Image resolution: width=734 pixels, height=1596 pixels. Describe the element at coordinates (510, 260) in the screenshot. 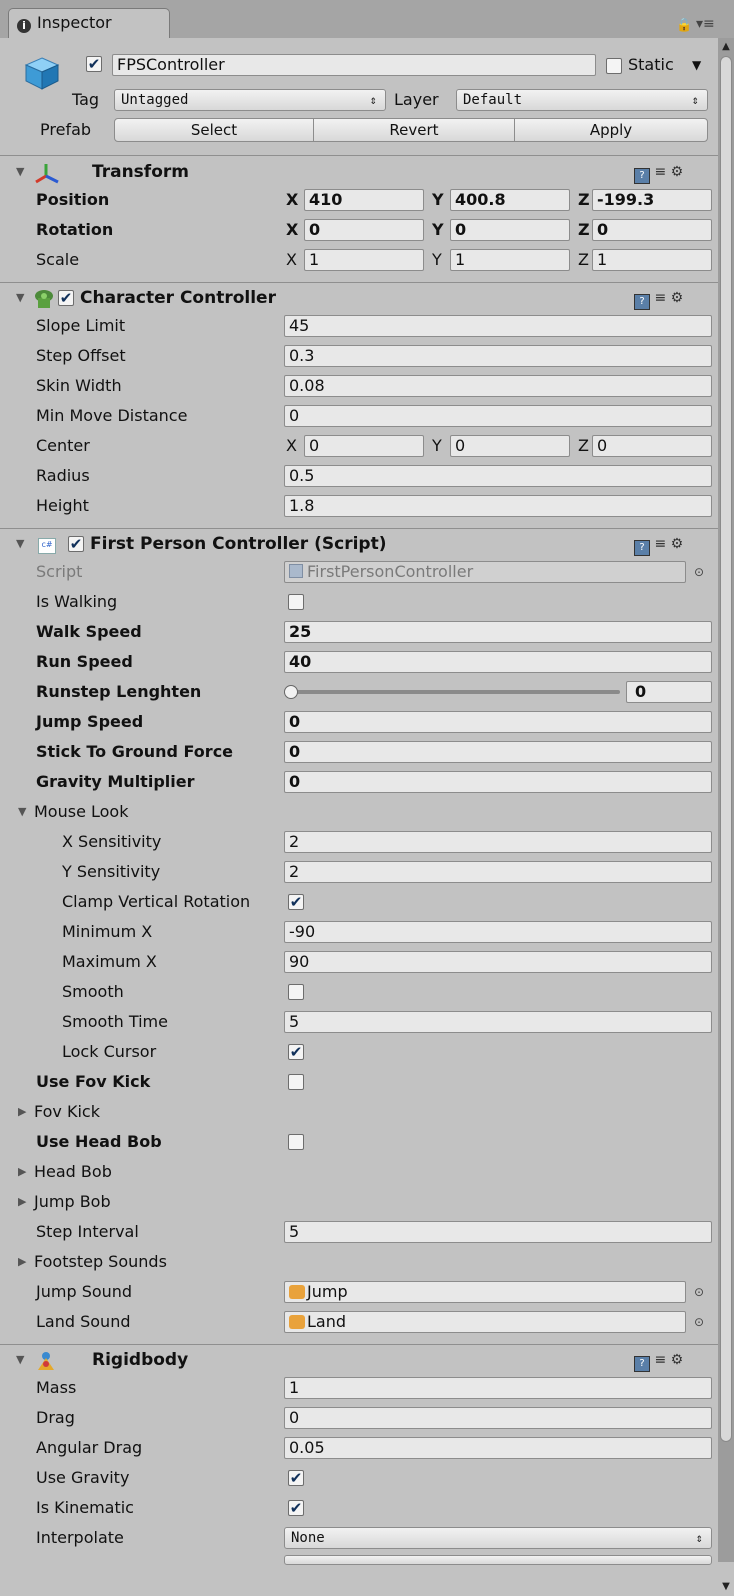

I see `scale-y-field: 1` at that location.